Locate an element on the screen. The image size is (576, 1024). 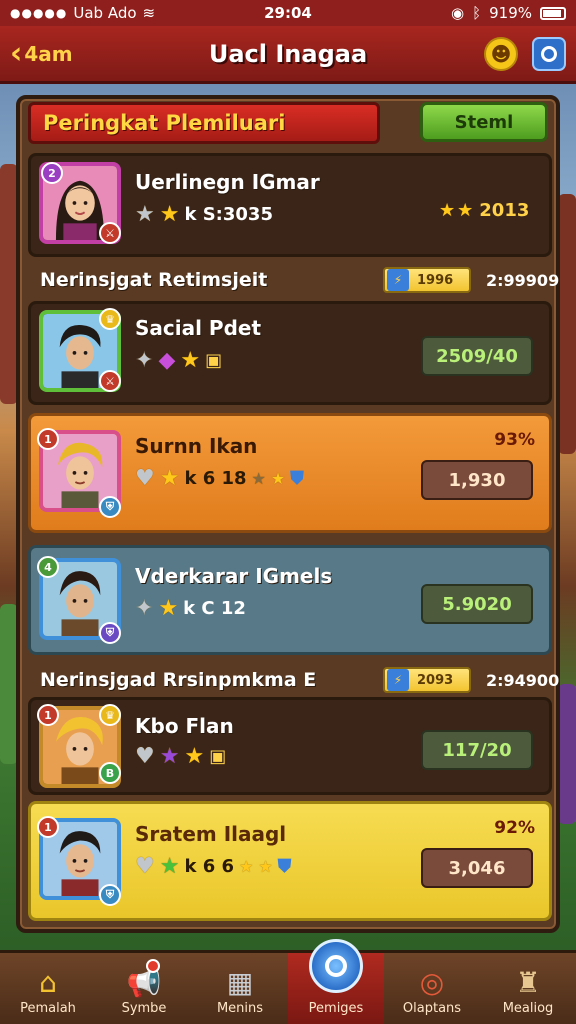
nav-label: Menins is located at coordinates (240, 1008).